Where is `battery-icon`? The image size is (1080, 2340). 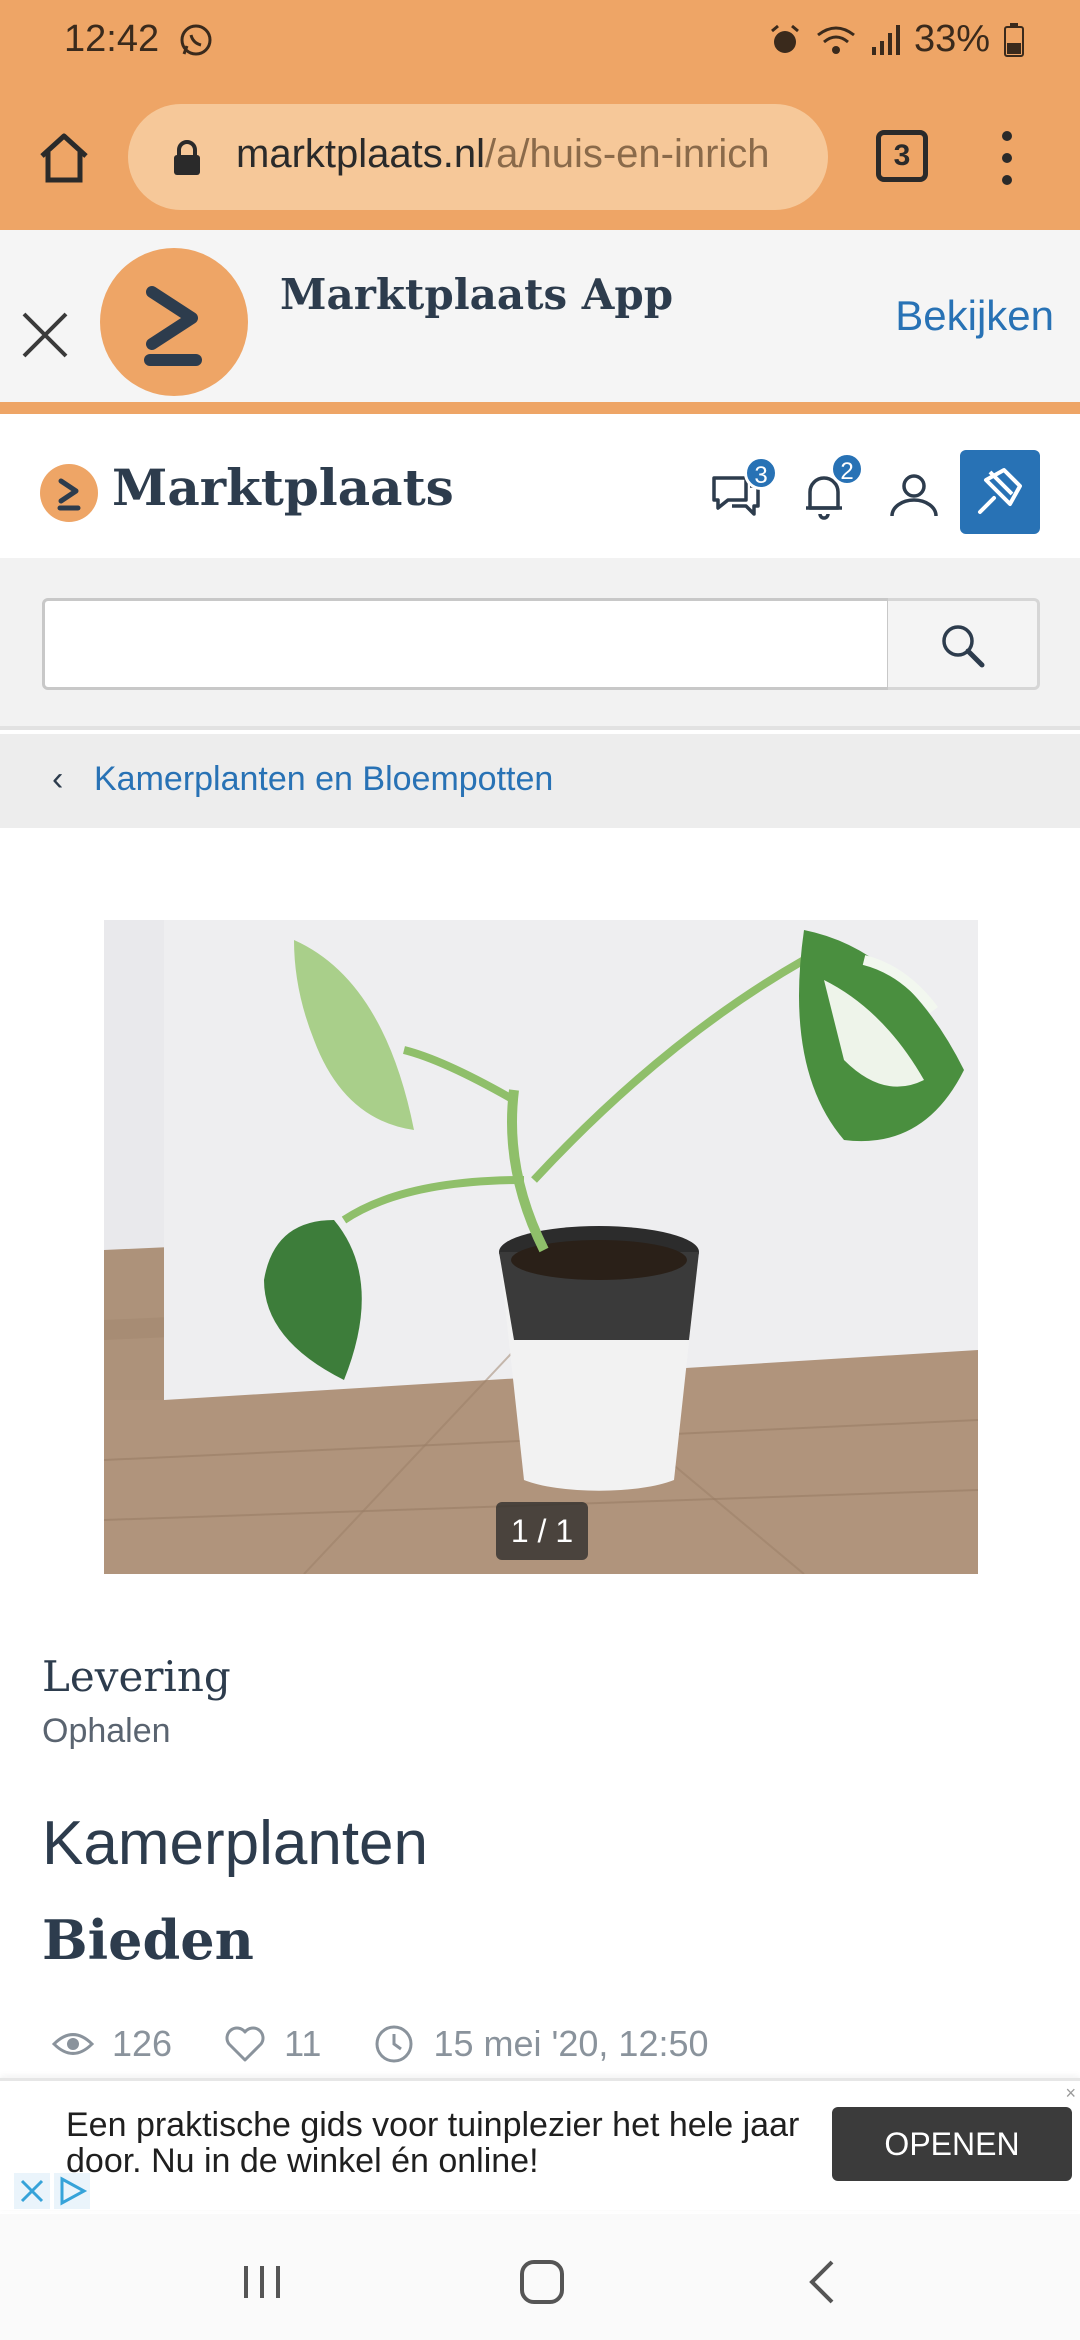 battery-icon is located at coordinates (1014, 39).